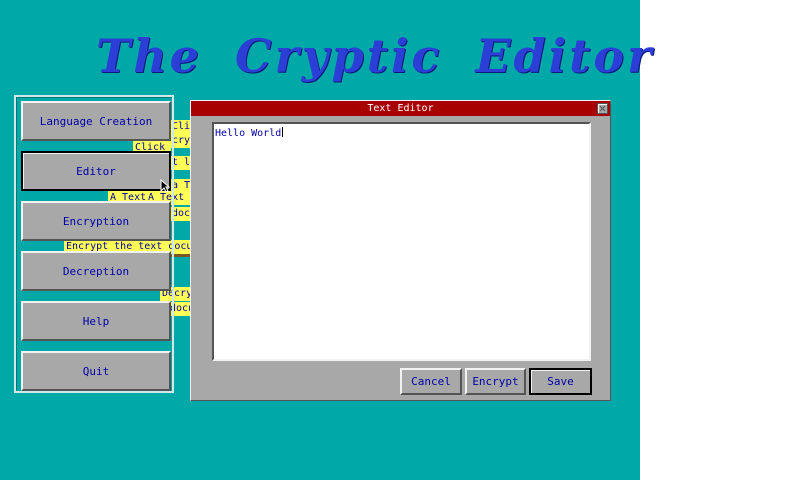 The height and width of the screenshot is (480, 793). What do you see at coordinates (96, 221) in the screenshot?
I see `encryption-button: Encryption` at bounding box center [96, 221].